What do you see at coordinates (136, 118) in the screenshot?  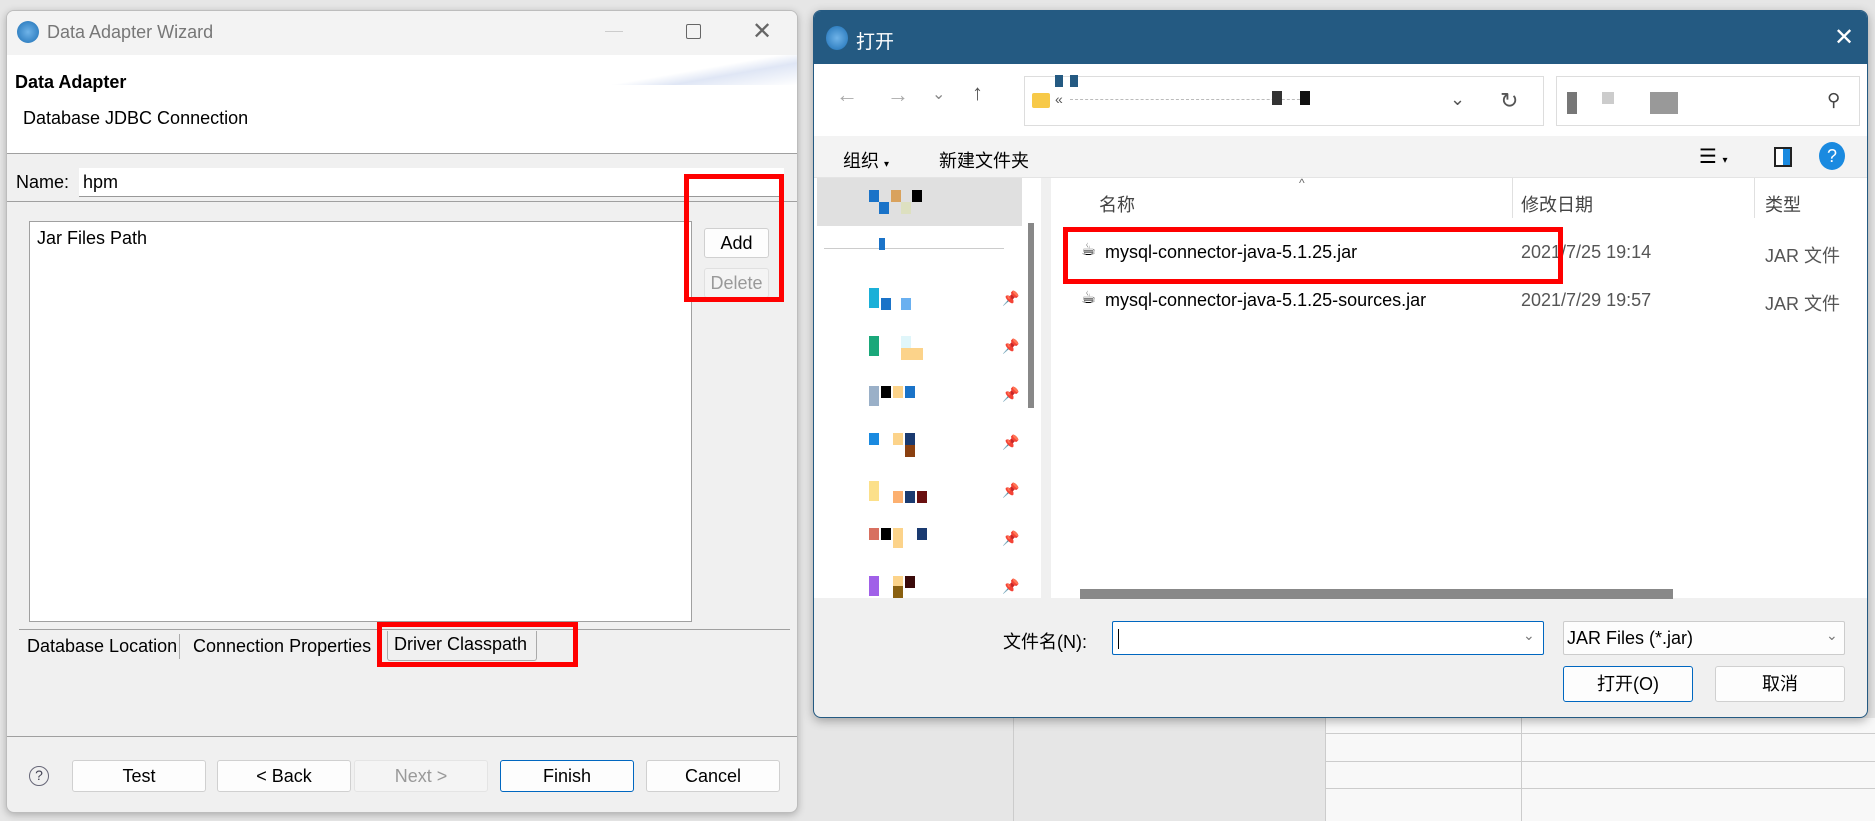 I see `header-subtitle: Database JDBC Connection` at bounding box center [136, 118].